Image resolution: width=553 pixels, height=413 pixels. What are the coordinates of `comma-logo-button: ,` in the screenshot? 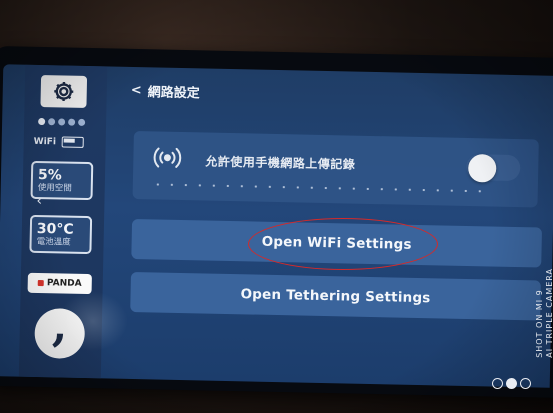 It's located at (60, 330).